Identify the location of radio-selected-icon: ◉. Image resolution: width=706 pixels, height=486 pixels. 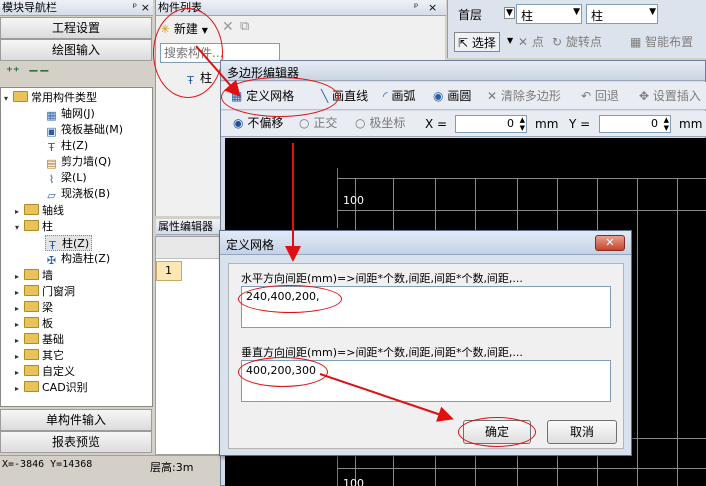
(238, 123).